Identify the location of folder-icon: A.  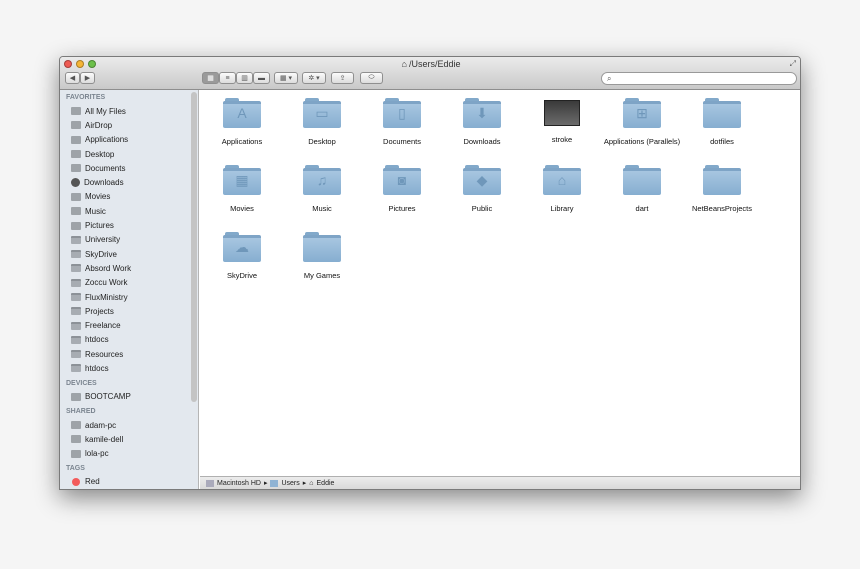
(242, 113).